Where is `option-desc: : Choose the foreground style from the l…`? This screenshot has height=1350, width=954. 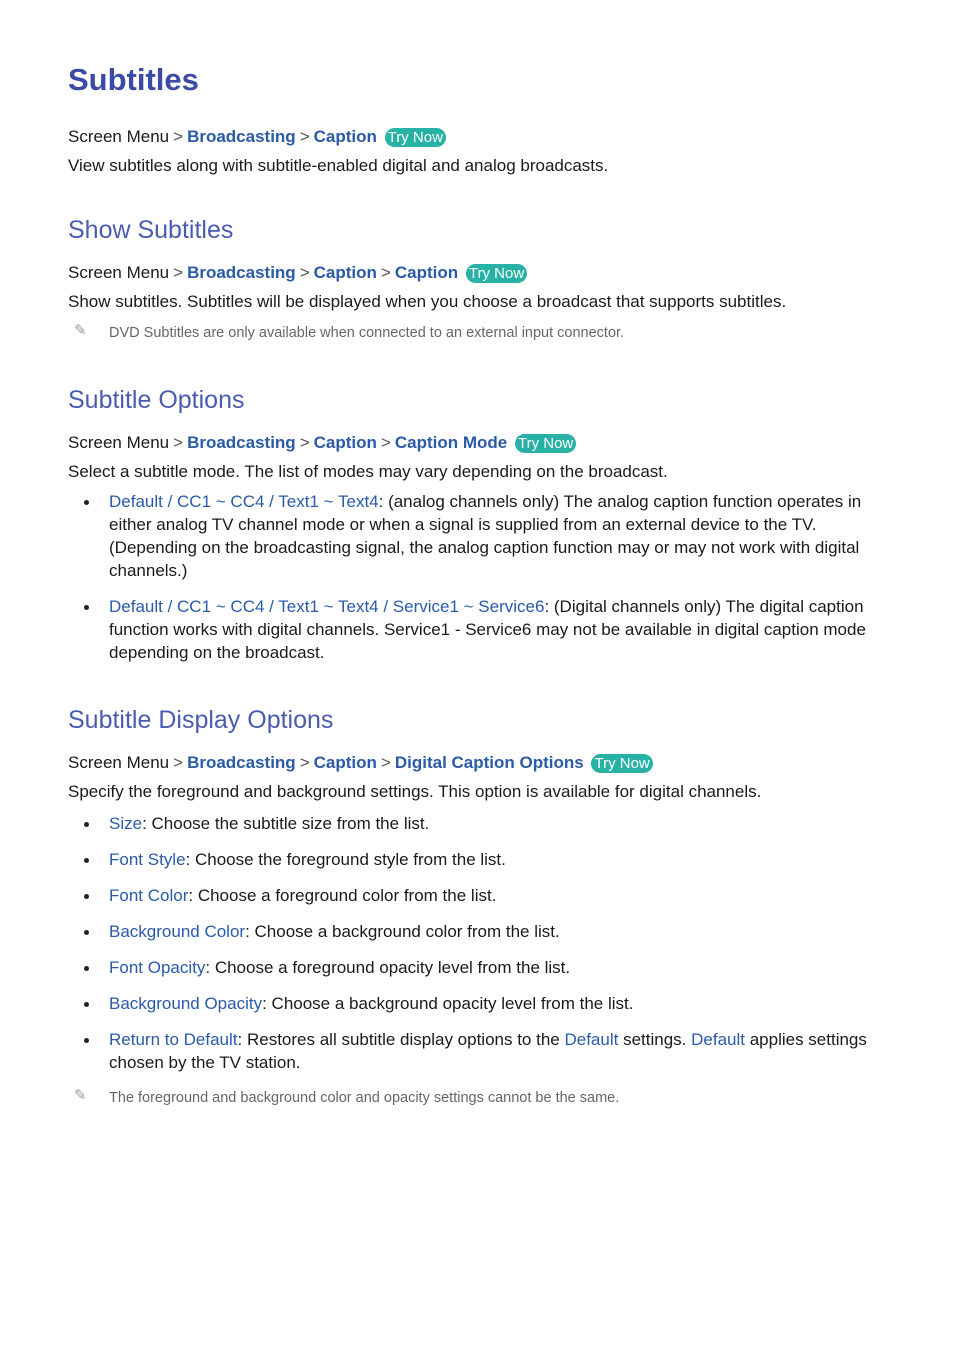
option-desc: : Choose the foreground style from the l… is located at coordinates (345, 859).